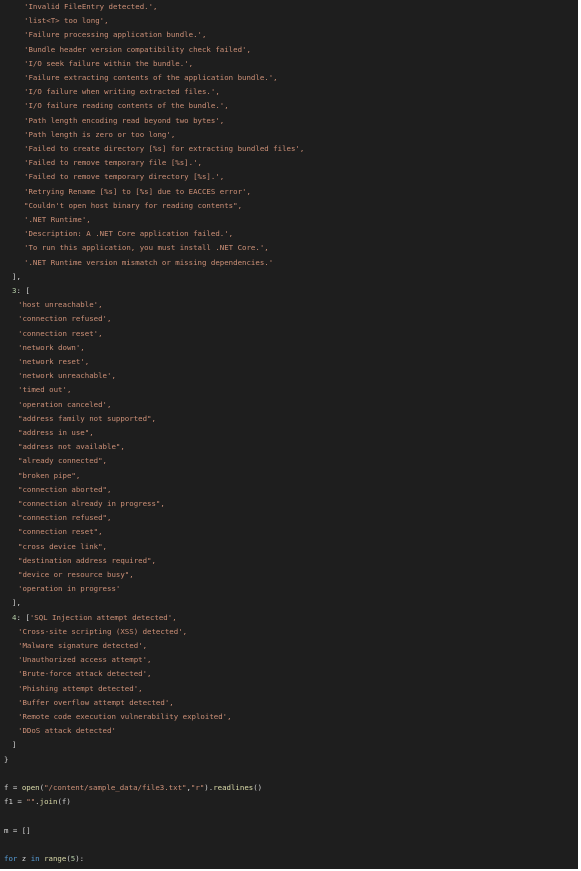 The height and width of the screenshot is (871, 581). I want to click on code-line: 'Unauthorized access attempt',, so click(85, 660).